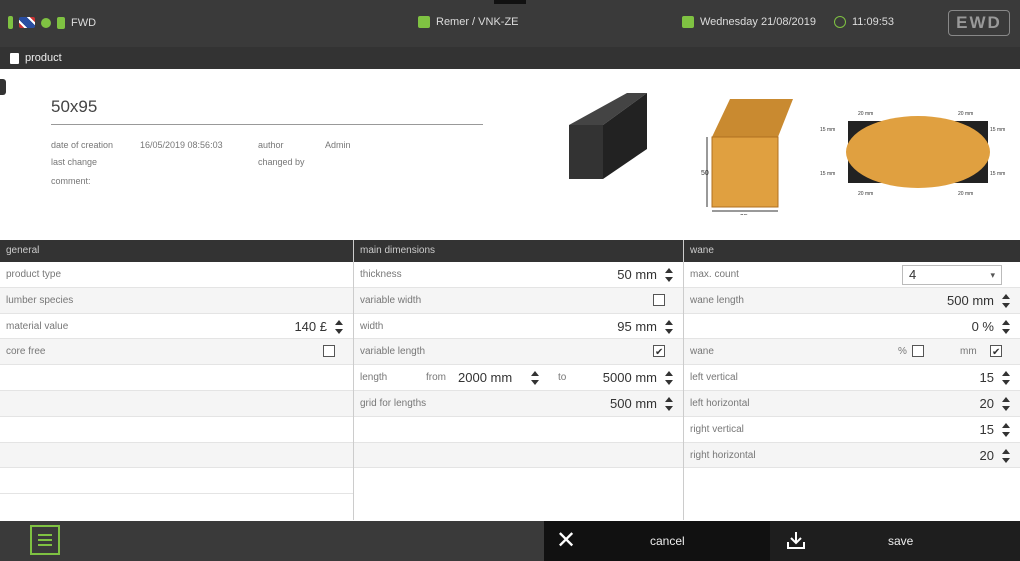 This screenshot has height=561, width=1020. I want to click on product-name-underline, so click(267, 124).